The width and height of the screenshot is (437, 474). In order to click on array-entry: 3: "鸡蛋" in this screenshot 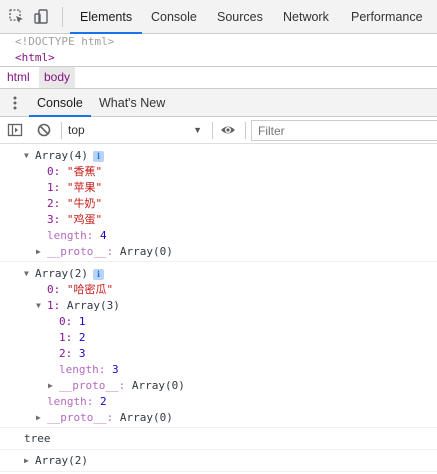, I will do `click(75, 219)`.